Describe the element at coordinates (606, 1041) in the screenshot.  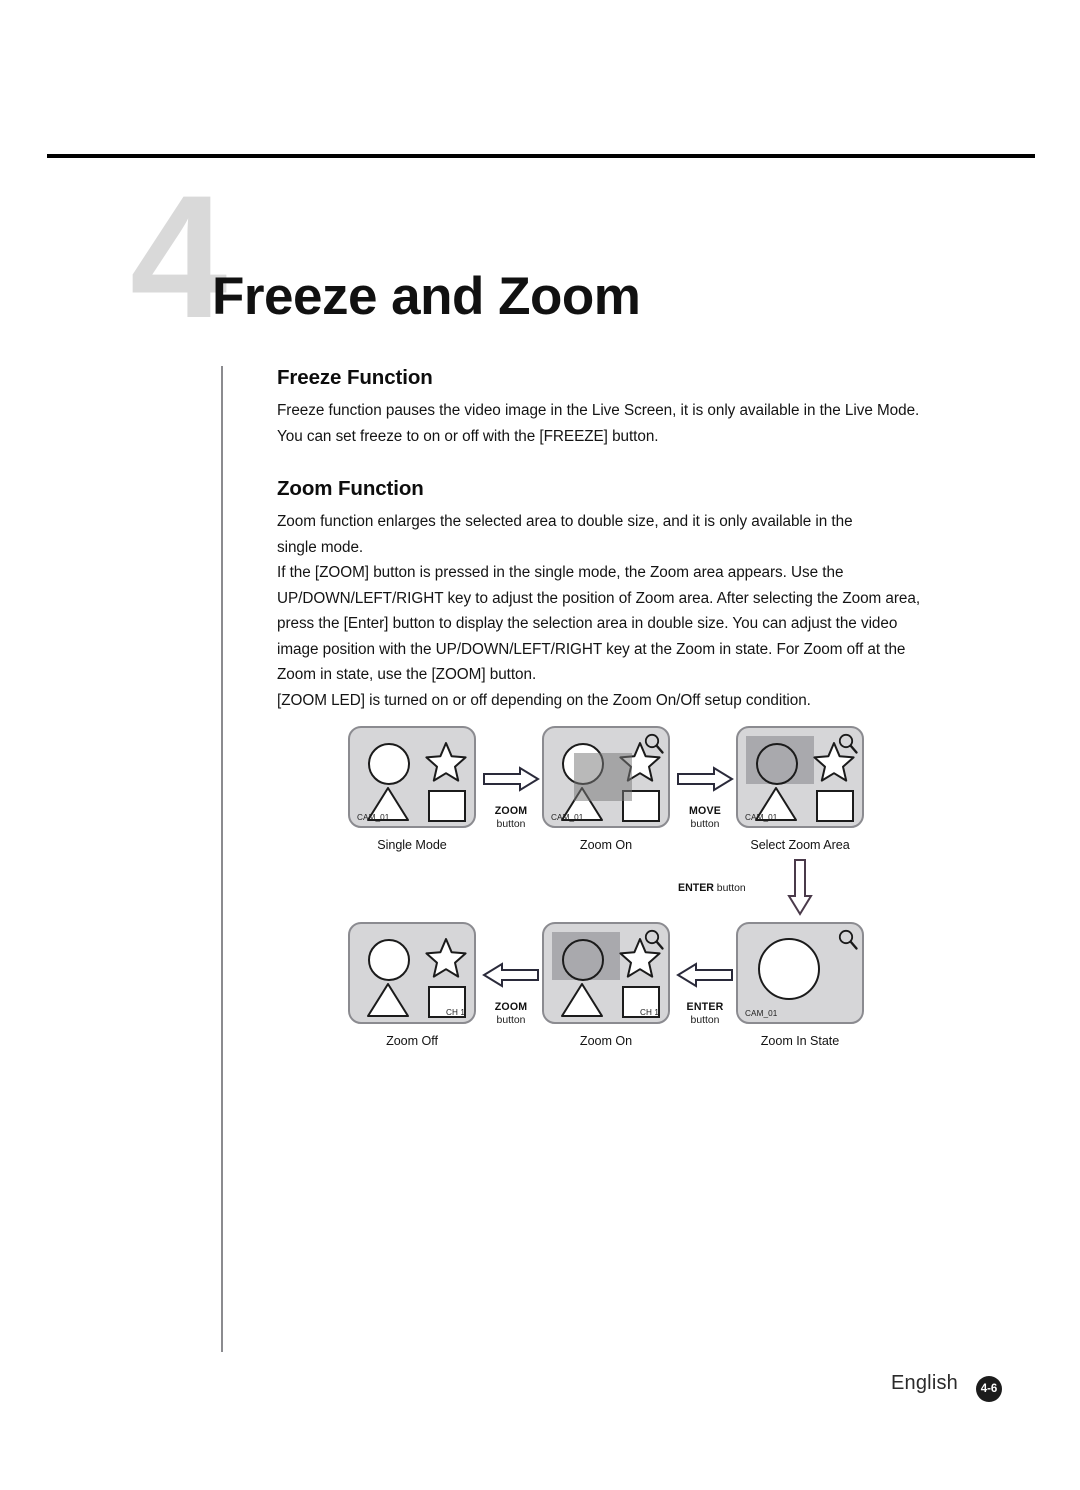
I see `panel-caption-zoom-on-bottom: Zoom On` at that location.